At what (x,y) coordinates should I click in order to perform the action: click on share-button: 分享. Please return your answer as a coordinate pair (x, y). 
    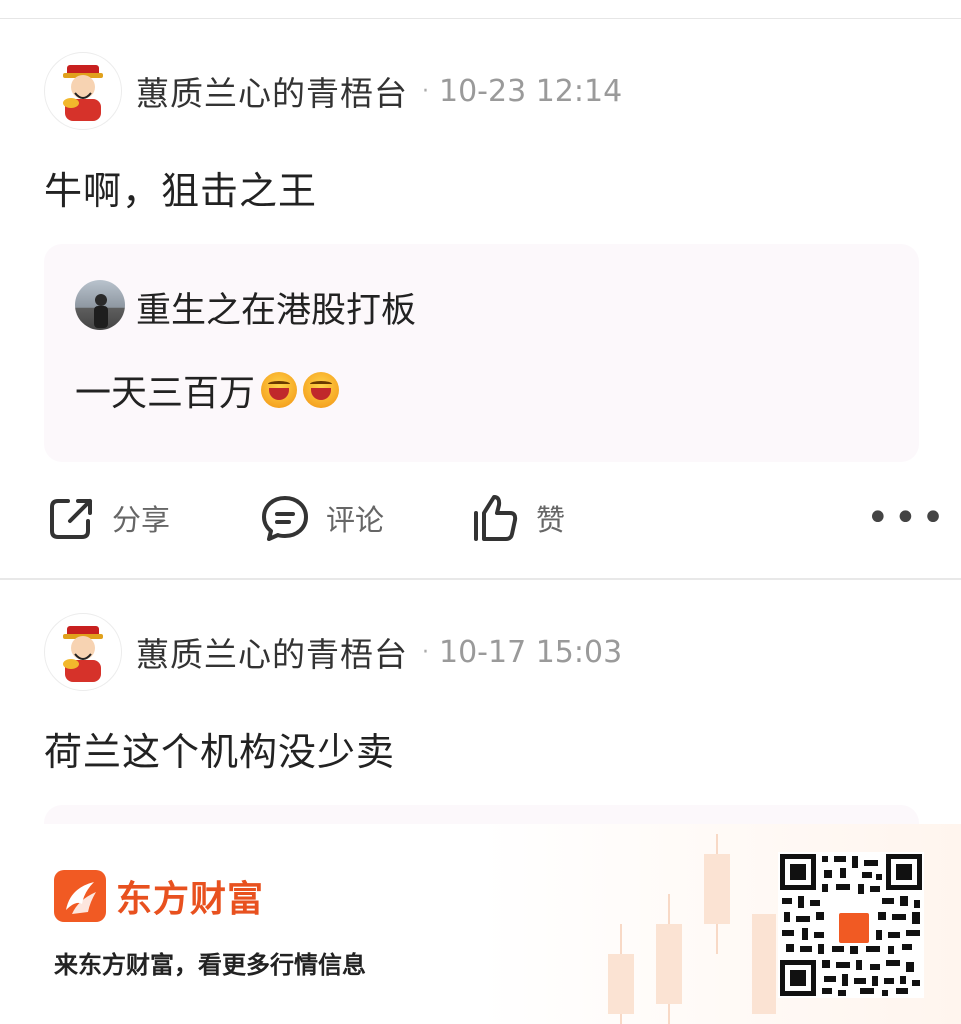
    Looking at the image, I should click on (108, 518).